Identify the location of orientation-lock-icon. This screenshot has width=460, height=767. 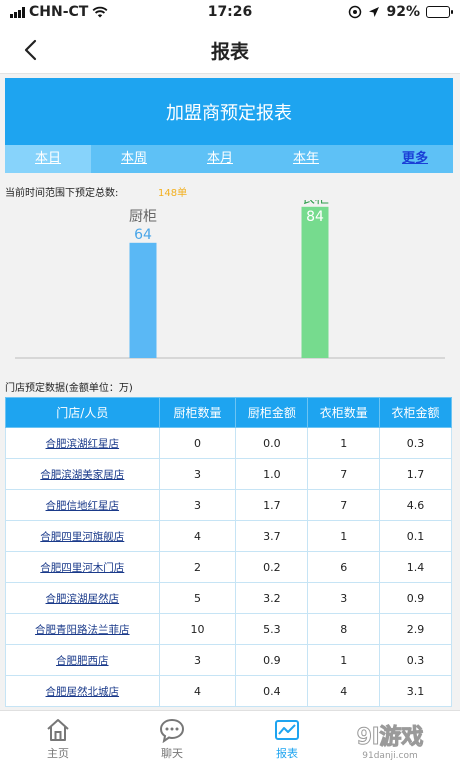
(355, 12).